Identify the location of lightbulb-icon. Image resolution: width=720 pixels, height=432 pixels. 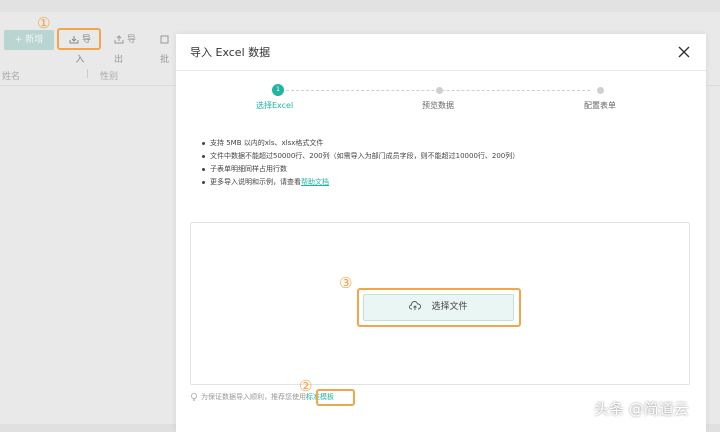
(194, 397).